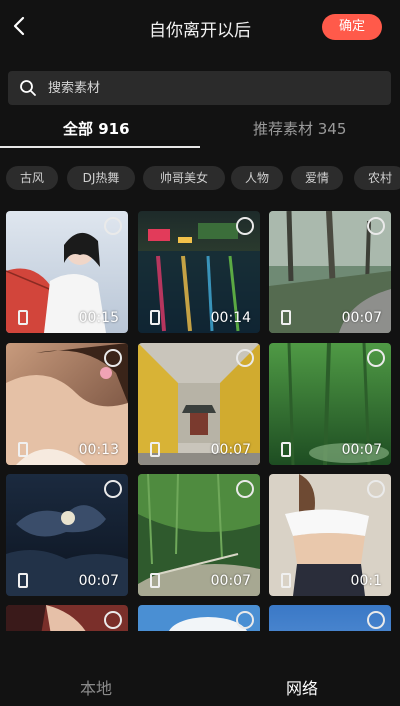  What do you see at coordinates (32, 178) in the screenshot?
I see `chip-gufeng: 古风` at bounding box center [32, 178].